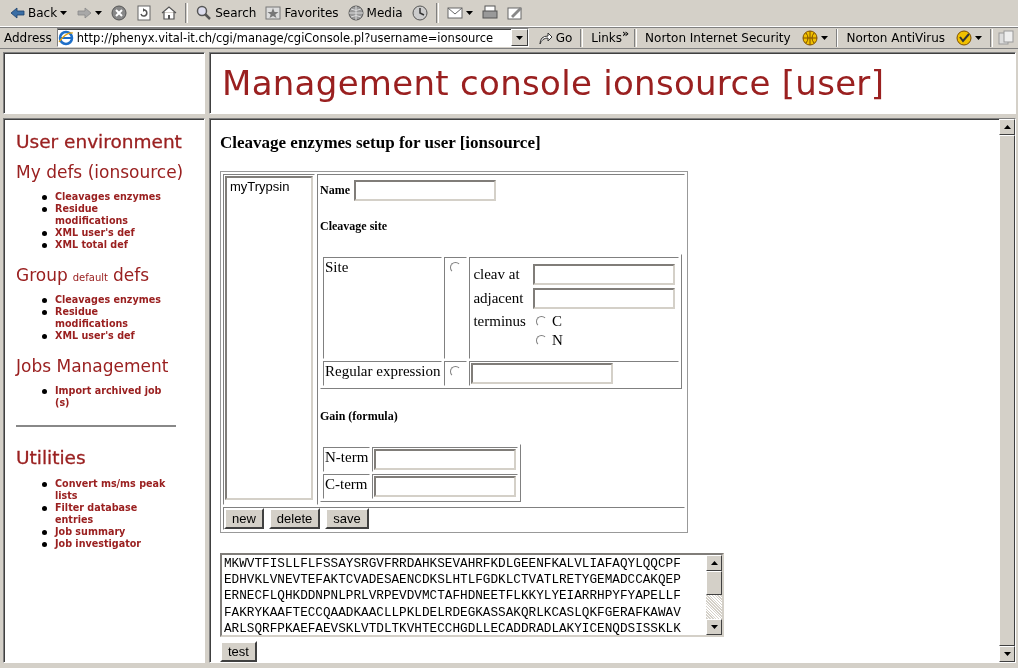 The image size is (1018, 668). What do you see at coordinates (554, 37) in the screenshot?
I see `go-button: Go` at bounding box center [554, 37].